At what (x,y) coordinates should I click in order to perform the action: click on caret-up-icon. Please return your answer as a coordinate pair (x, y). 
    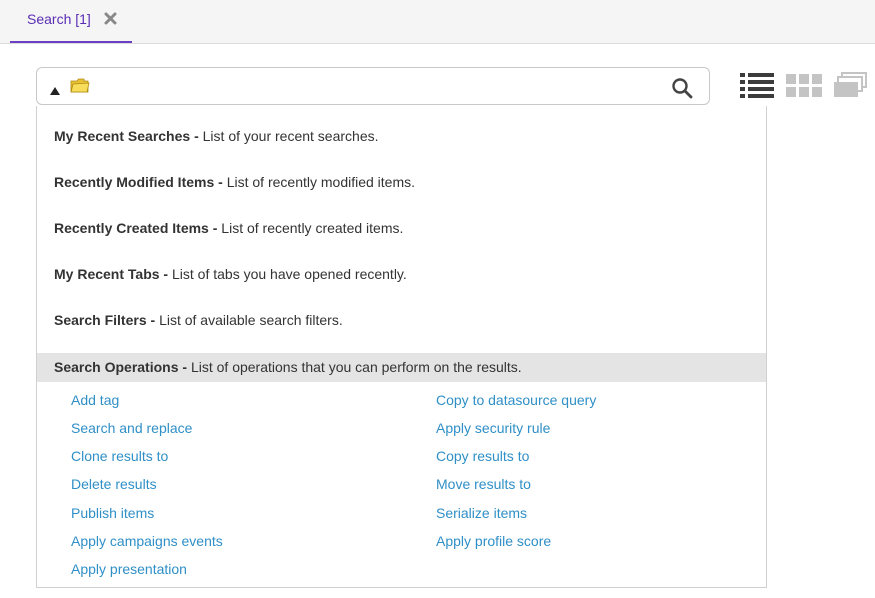
    Looking at the image, I should click on (55, 88).